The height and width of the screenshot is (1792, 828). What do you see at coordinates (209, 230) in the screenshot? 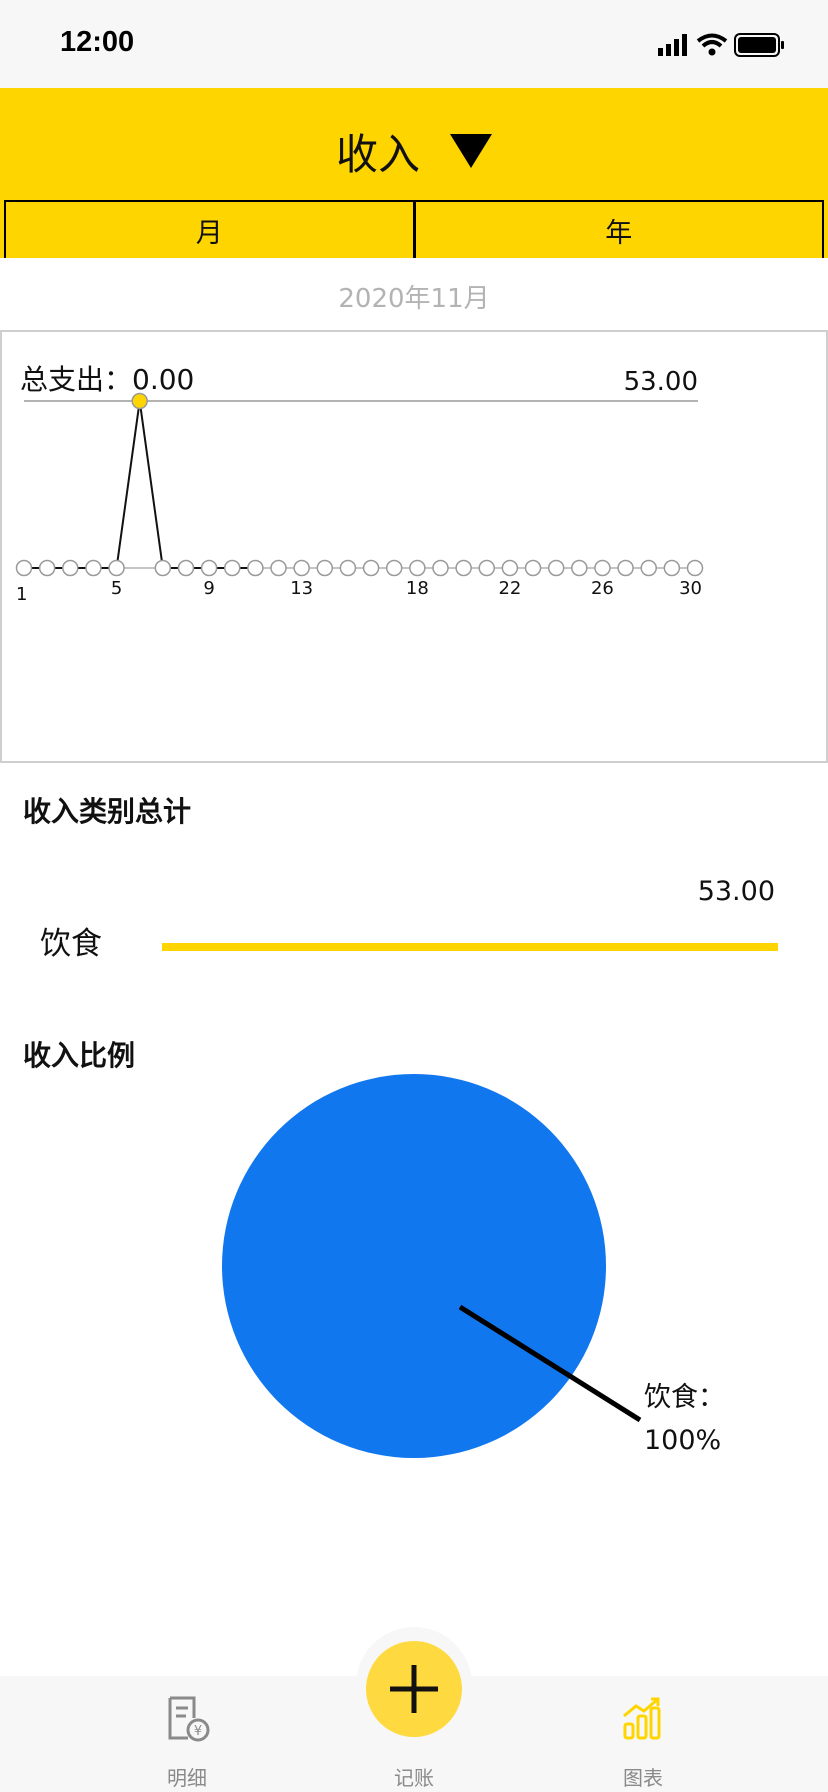
I see `segment-month: 月` at bounding box center [209, 230].